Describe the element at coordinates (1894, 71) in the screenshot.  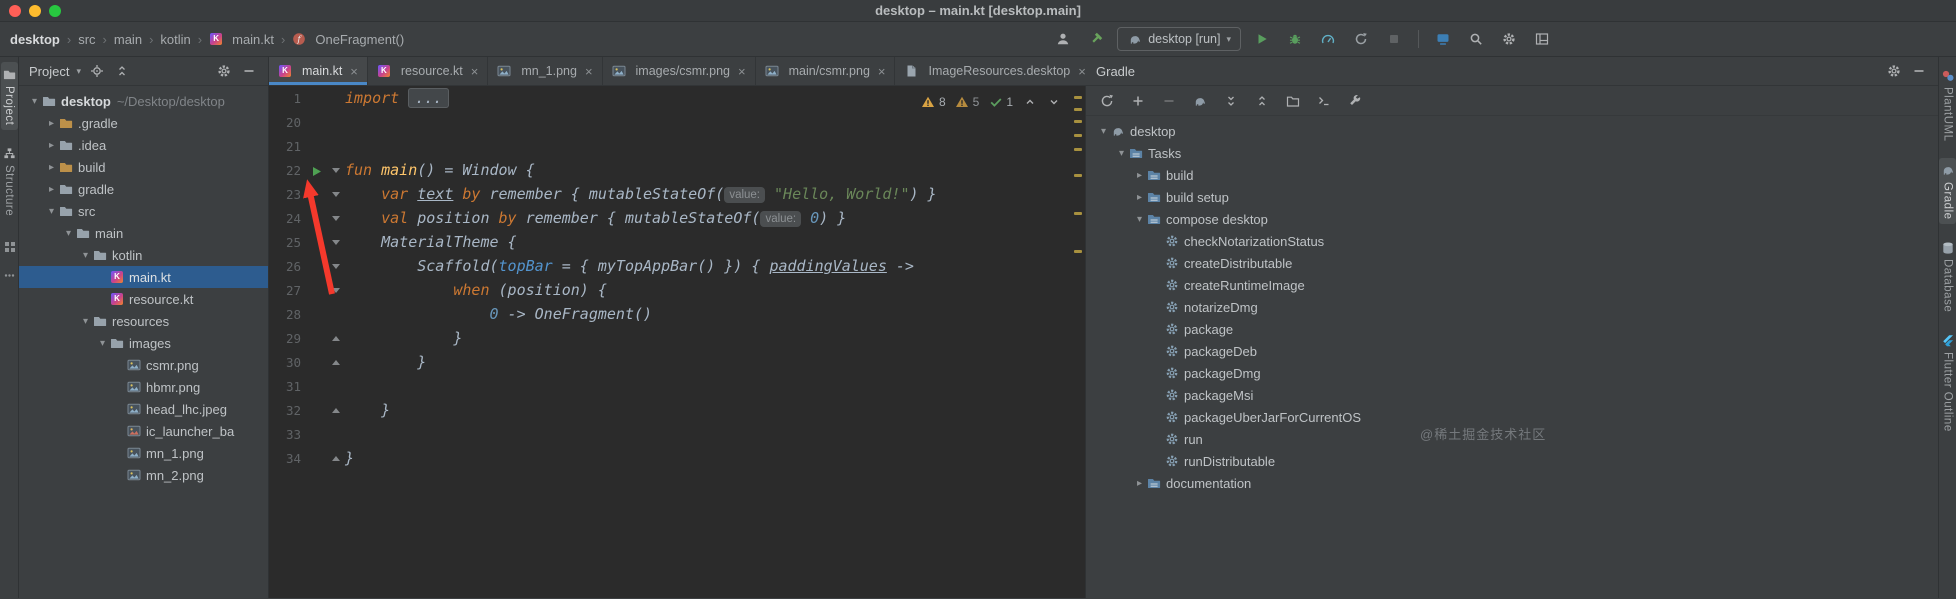
I see `gradle-options-button` at that location.